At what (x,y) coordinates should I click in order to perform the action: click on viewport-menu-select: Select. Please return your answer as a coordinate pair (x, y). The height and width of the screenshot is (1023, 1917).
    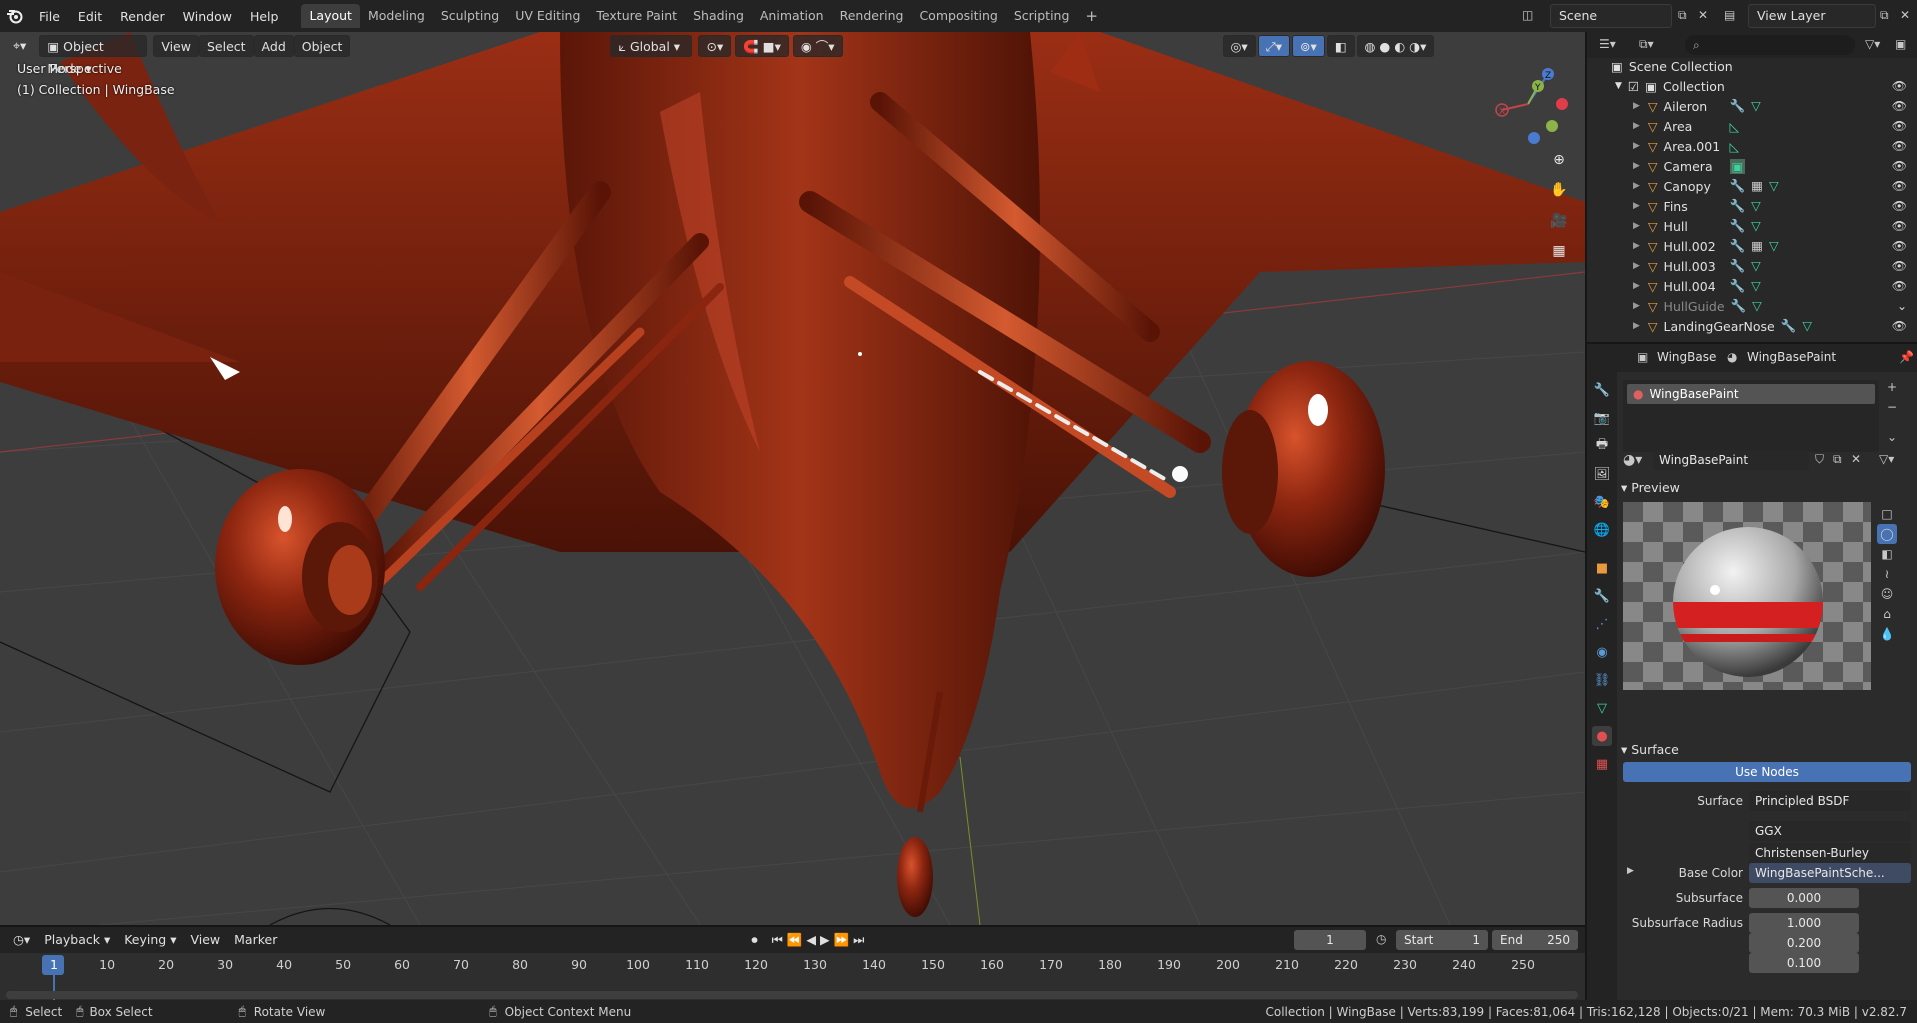
    Looking at the image, I should click on (226, 46).